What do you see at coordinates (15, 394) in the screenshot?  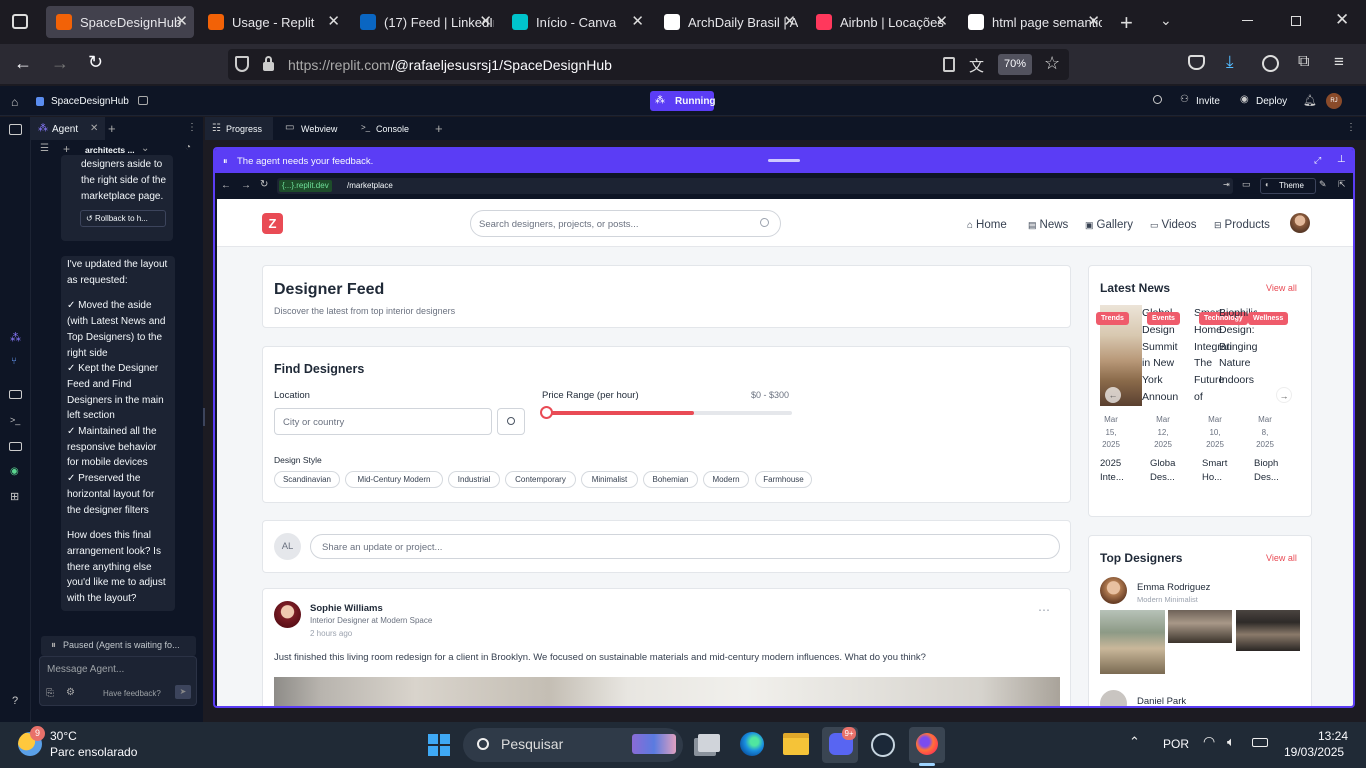 I see `shell-icon` at bounding box center [15, 394].